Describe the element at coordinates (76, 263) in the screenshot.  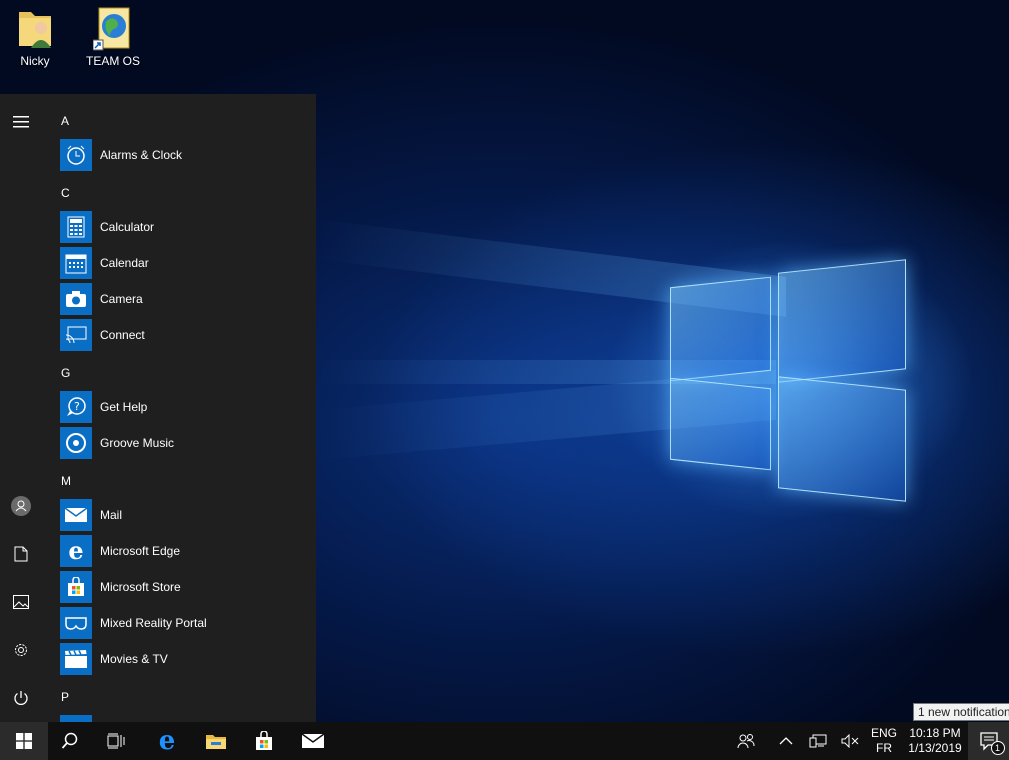
I see `calendar-icon` at that location.